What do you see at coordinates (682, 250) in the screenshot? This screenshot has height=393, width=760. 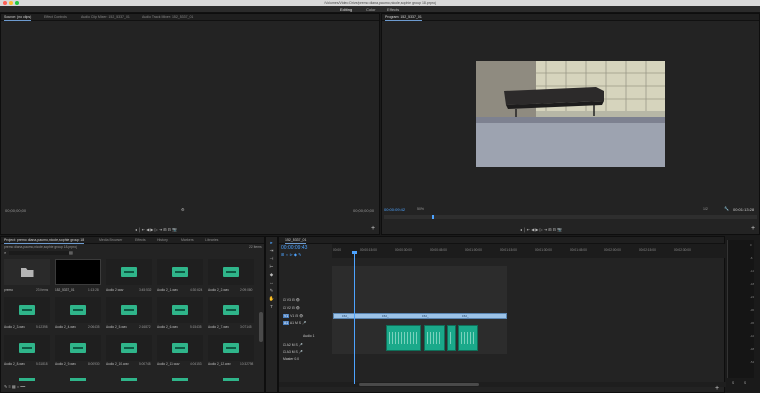 I see `ruler-tick-label: 00:02:30:00` at bounding box center [682, 250].